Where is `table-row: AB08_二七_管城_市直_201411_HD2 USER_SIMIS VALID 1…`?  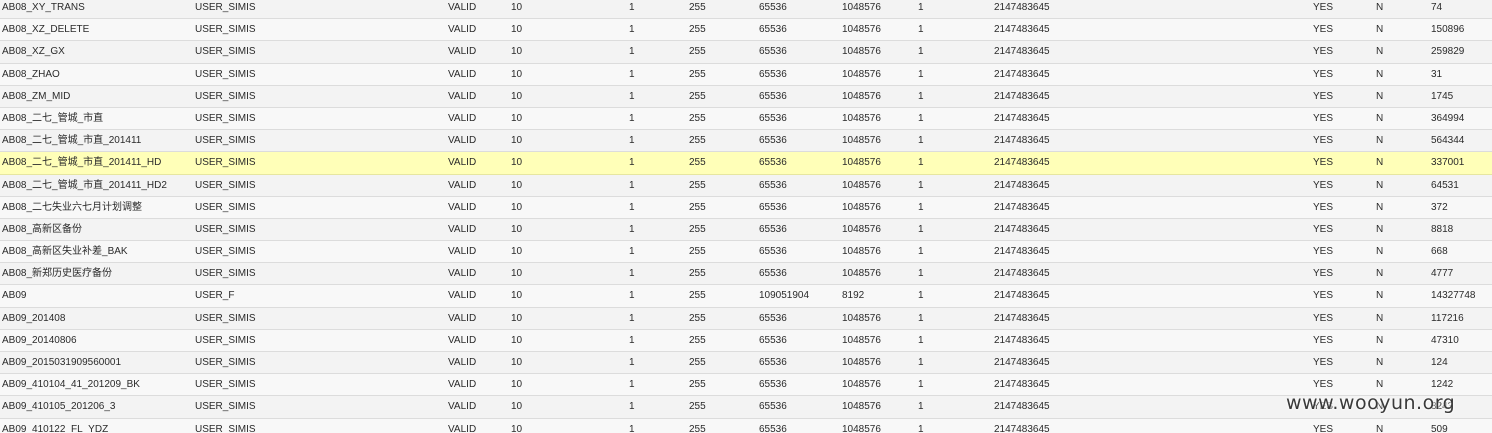 table-row: AB08_二七_管城_市直_201411_HD2 USER_SIMIS VALID 1… is located at coordinates (746, 185).